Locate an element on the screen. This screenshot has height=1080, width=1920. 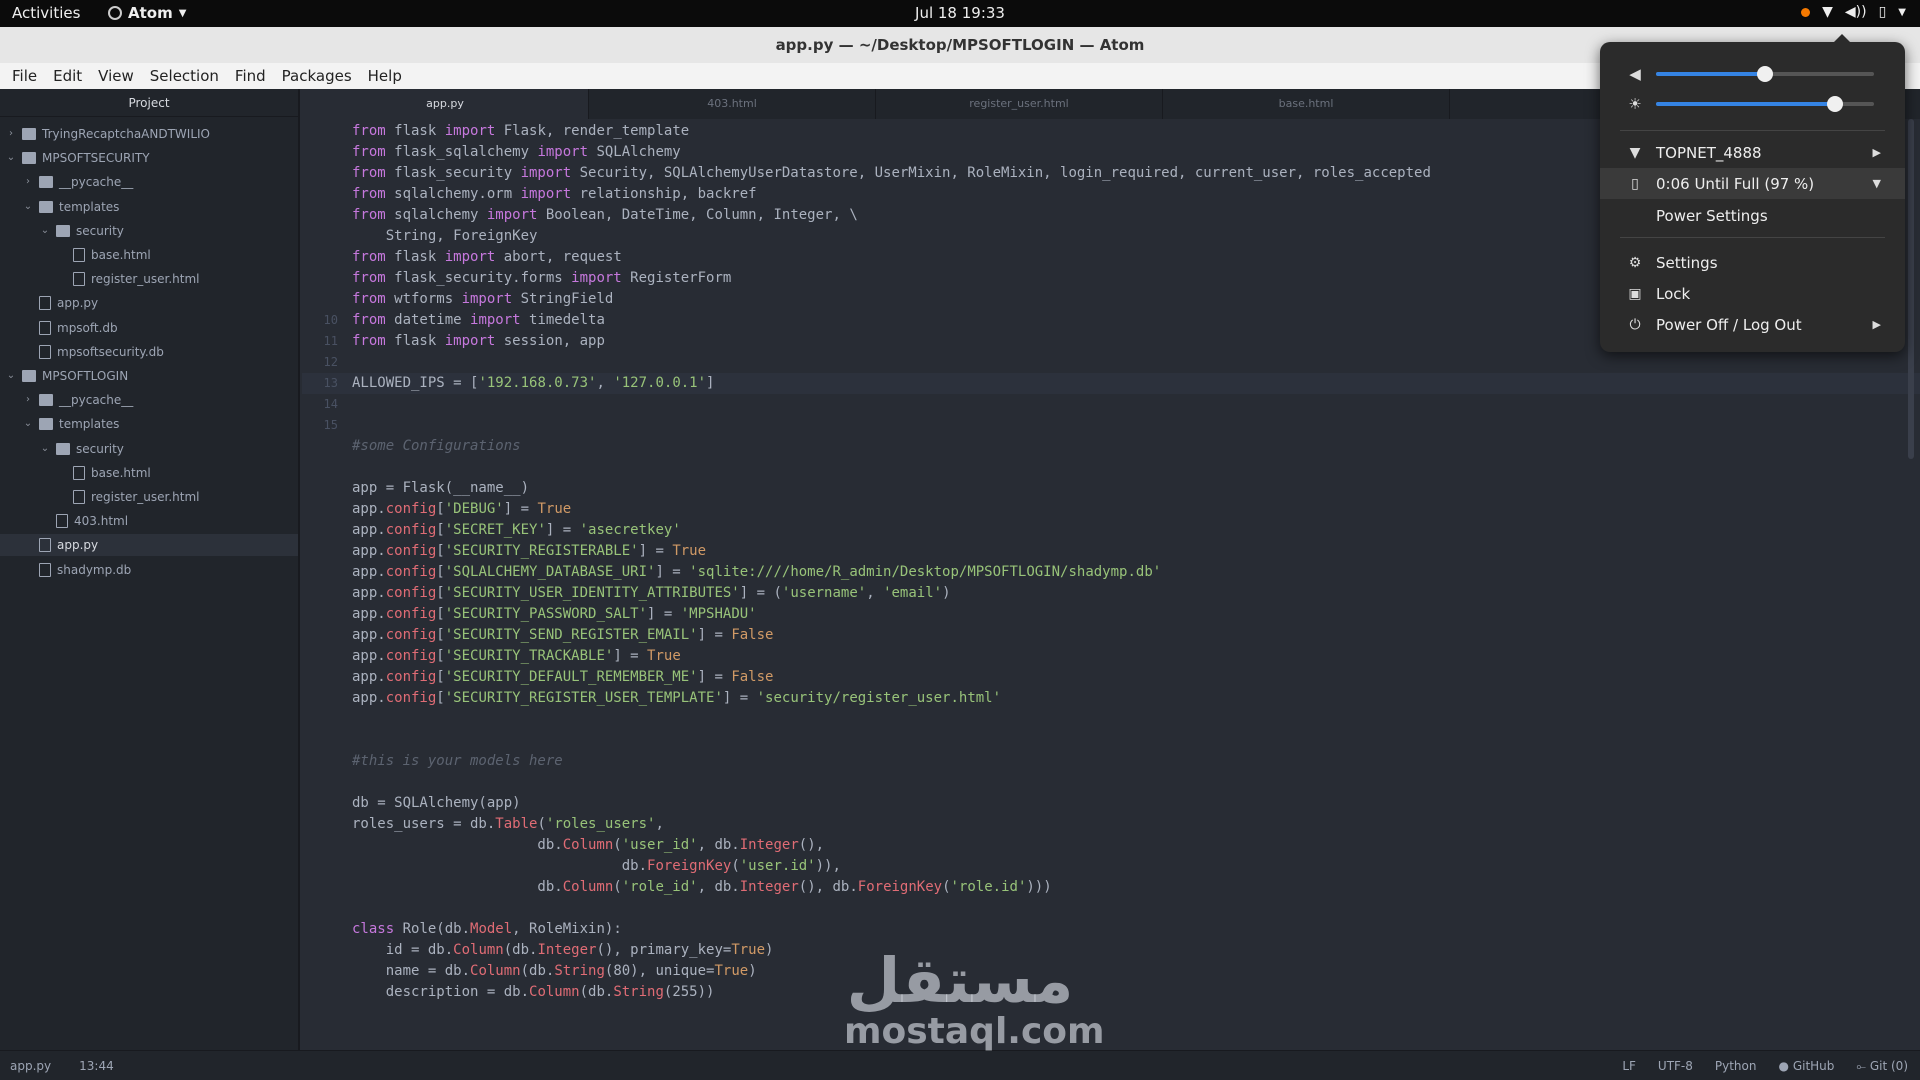
brightness-slider is located at coordinates (1765, 104).